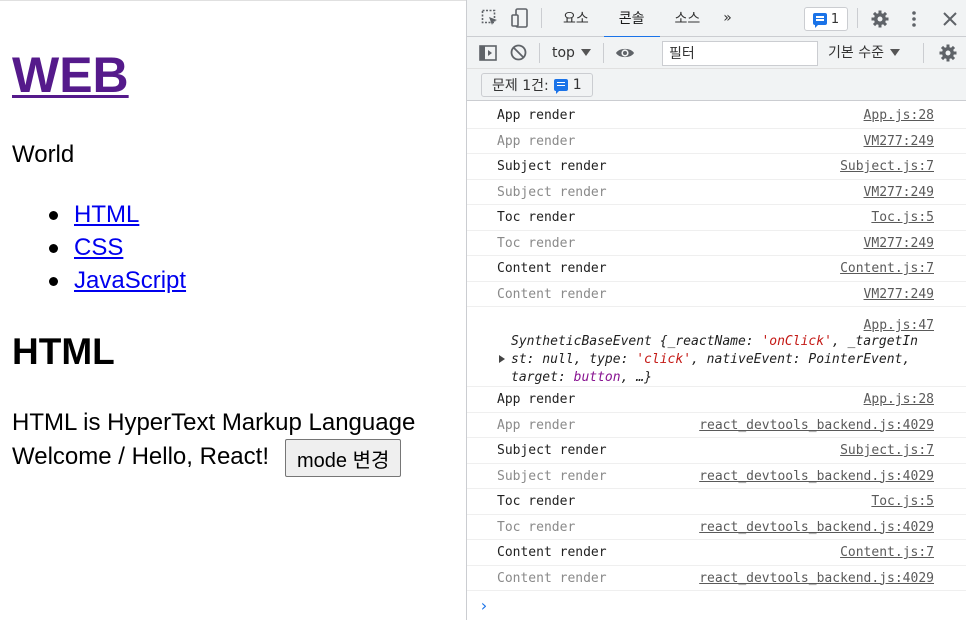 The width and height of the screenshot is (966, 620). I want to click on toc-item: JavaScript, so click(117, 280).